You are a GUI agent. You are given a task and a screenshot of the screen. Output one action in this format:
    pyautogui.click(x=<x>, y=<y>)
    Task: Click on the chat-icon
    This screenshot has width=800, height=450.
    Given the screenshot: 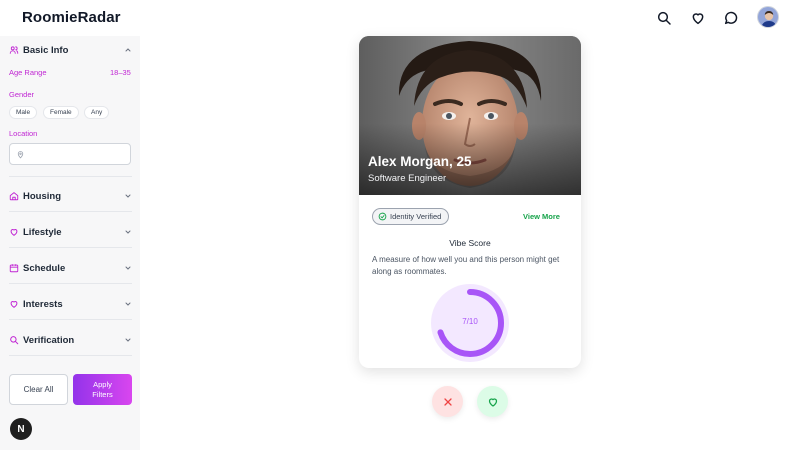 What is the action you would take?
    pyautogui.click(x=731, y=18)
    